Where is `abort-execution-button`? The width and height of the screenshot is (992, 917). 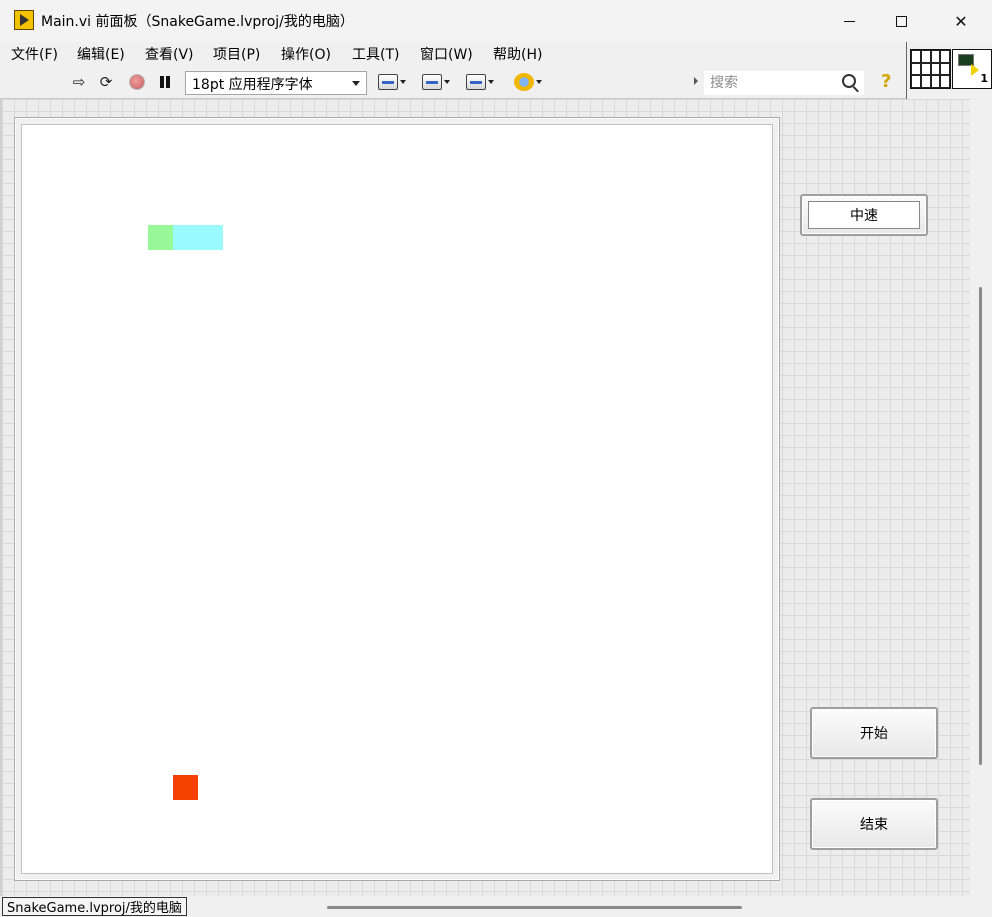
abort-execution-button is located at coordinates (137, 82).